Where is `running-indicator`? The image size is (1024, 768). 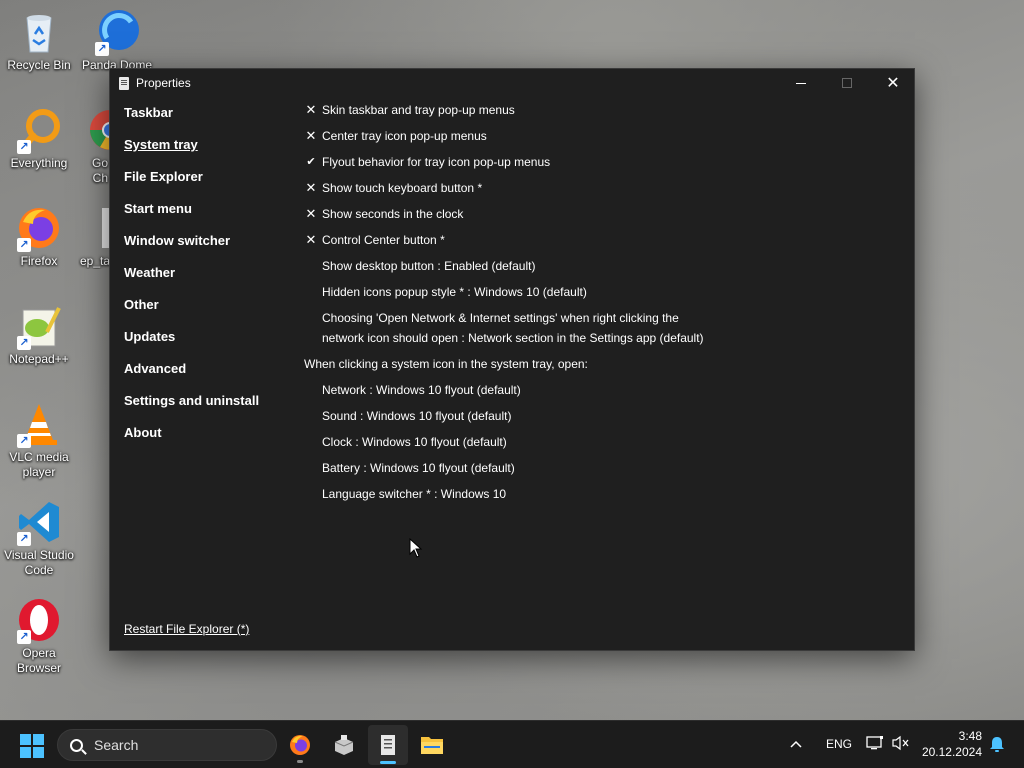
running-indicator is located at coordinates (300, 761).